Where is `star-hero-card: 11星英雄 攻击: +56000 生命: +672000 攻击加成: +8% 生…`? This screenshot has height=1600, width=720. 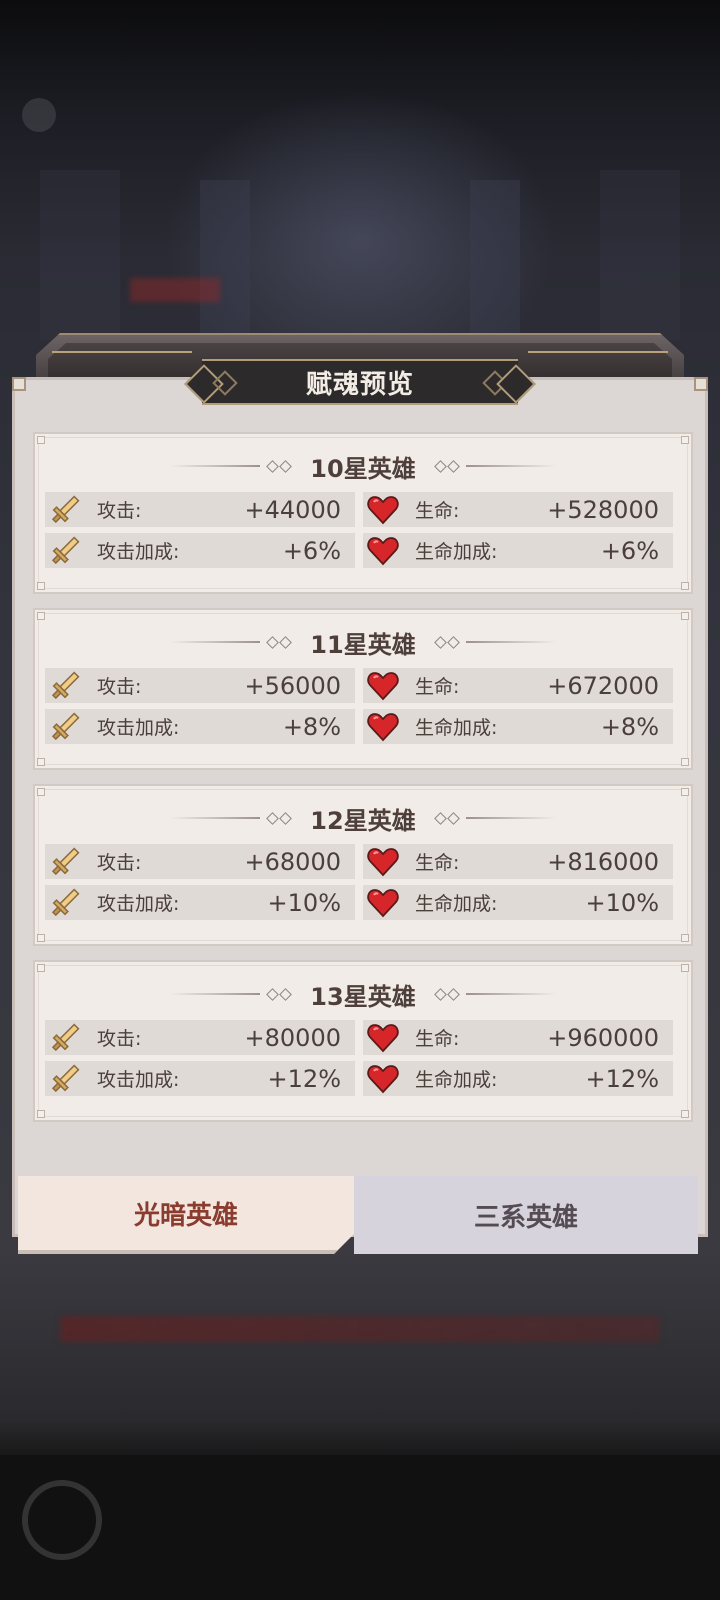
star-hero-card: 11星英雄 攻击: +56000 生命: +672000 攻击加成: +8% 生… is located at coordinates (363, 689).